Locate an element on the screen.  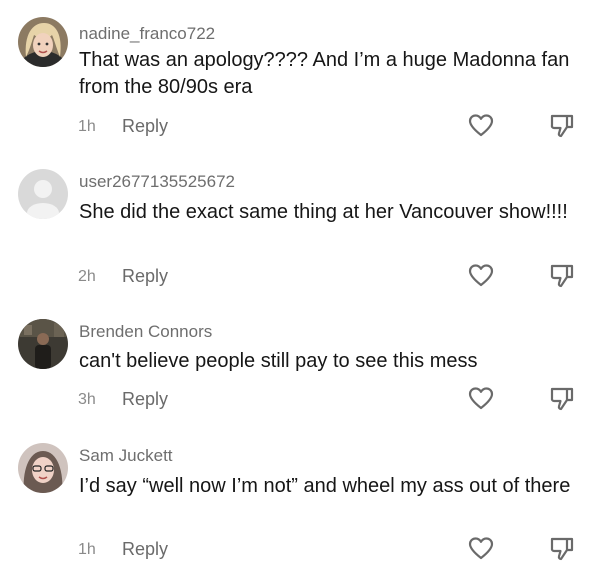
comment-username: Sam Juckett is located at coordinates (126, 456).